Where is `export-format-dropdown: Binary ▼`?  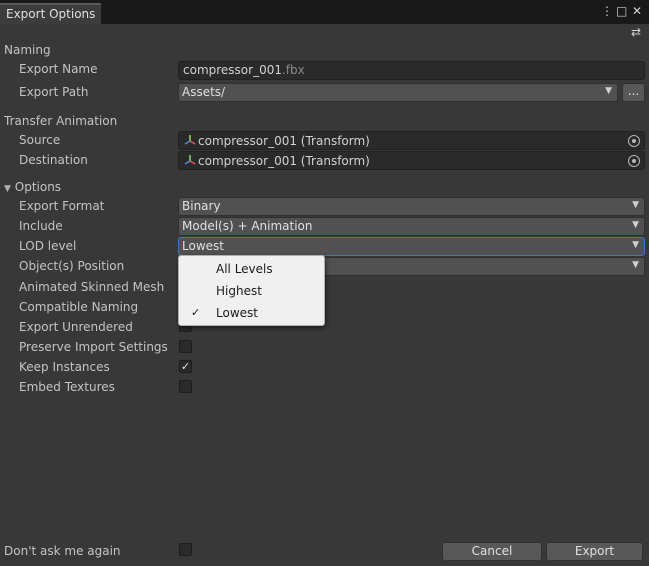
export-format-dropdown: Binary ▼ is located at coordinates (411, 206).